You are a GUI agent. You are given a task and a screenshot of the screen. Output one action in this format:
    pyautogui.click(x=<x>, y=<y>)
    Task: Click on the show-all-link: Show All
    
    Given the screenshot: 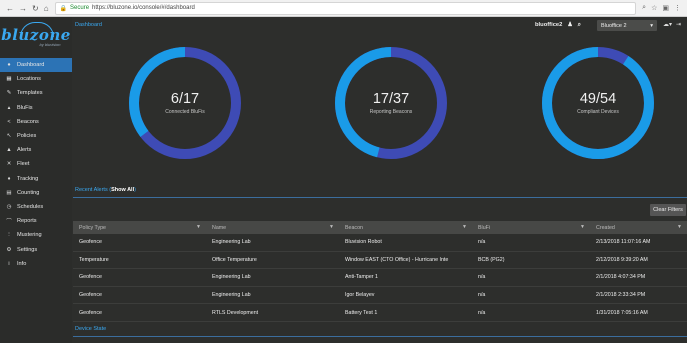 What is the action you would take?
    pyautogui.click(x=122, y=190)
    